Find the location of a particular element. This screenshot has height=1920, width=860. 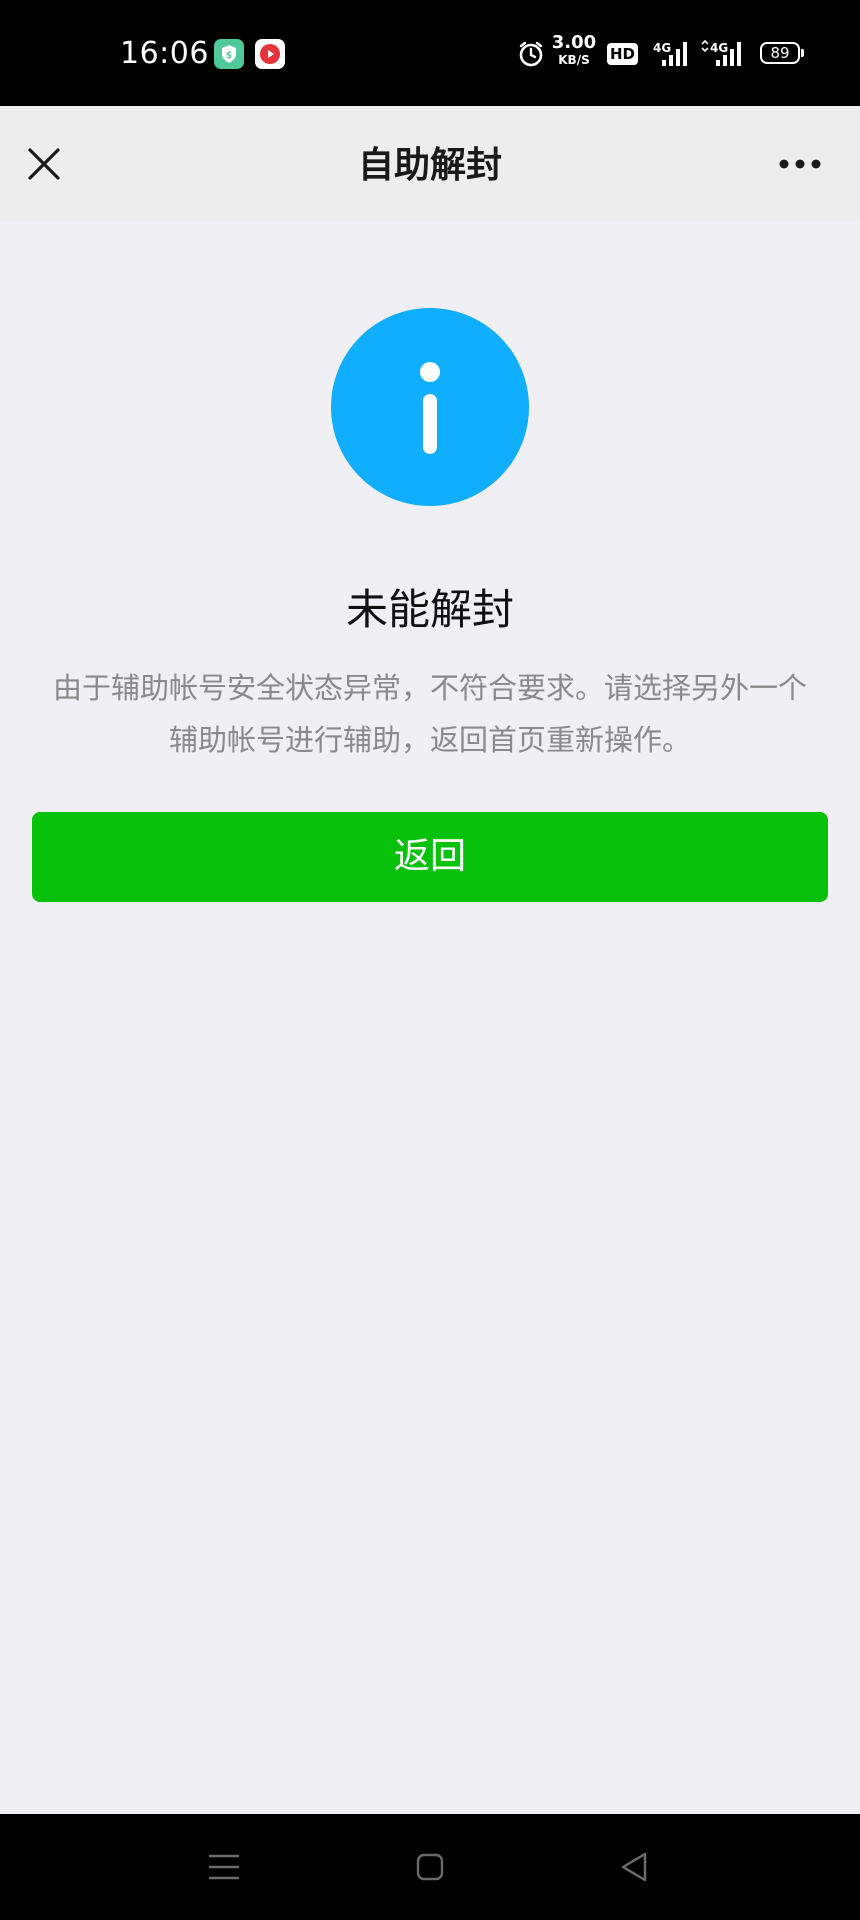

system-nav-bar is located at coordinates (430, 1867).